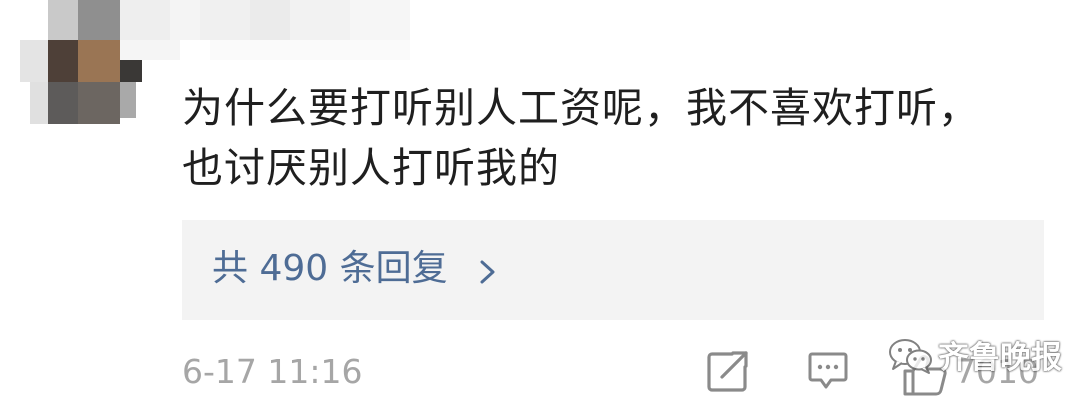  I want to click on watermark: 齐鲁晚报, so click(975, 358).